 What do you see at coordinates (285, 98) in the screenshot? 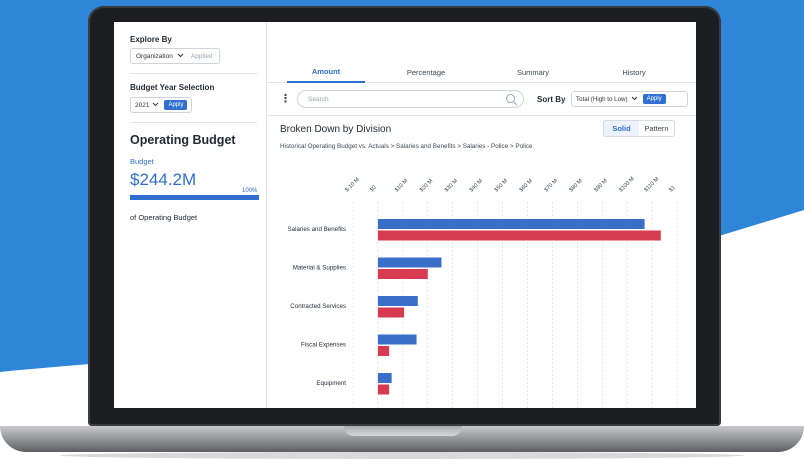
I see `more-options-icon: ⋮` at bounding box center [285, 98].